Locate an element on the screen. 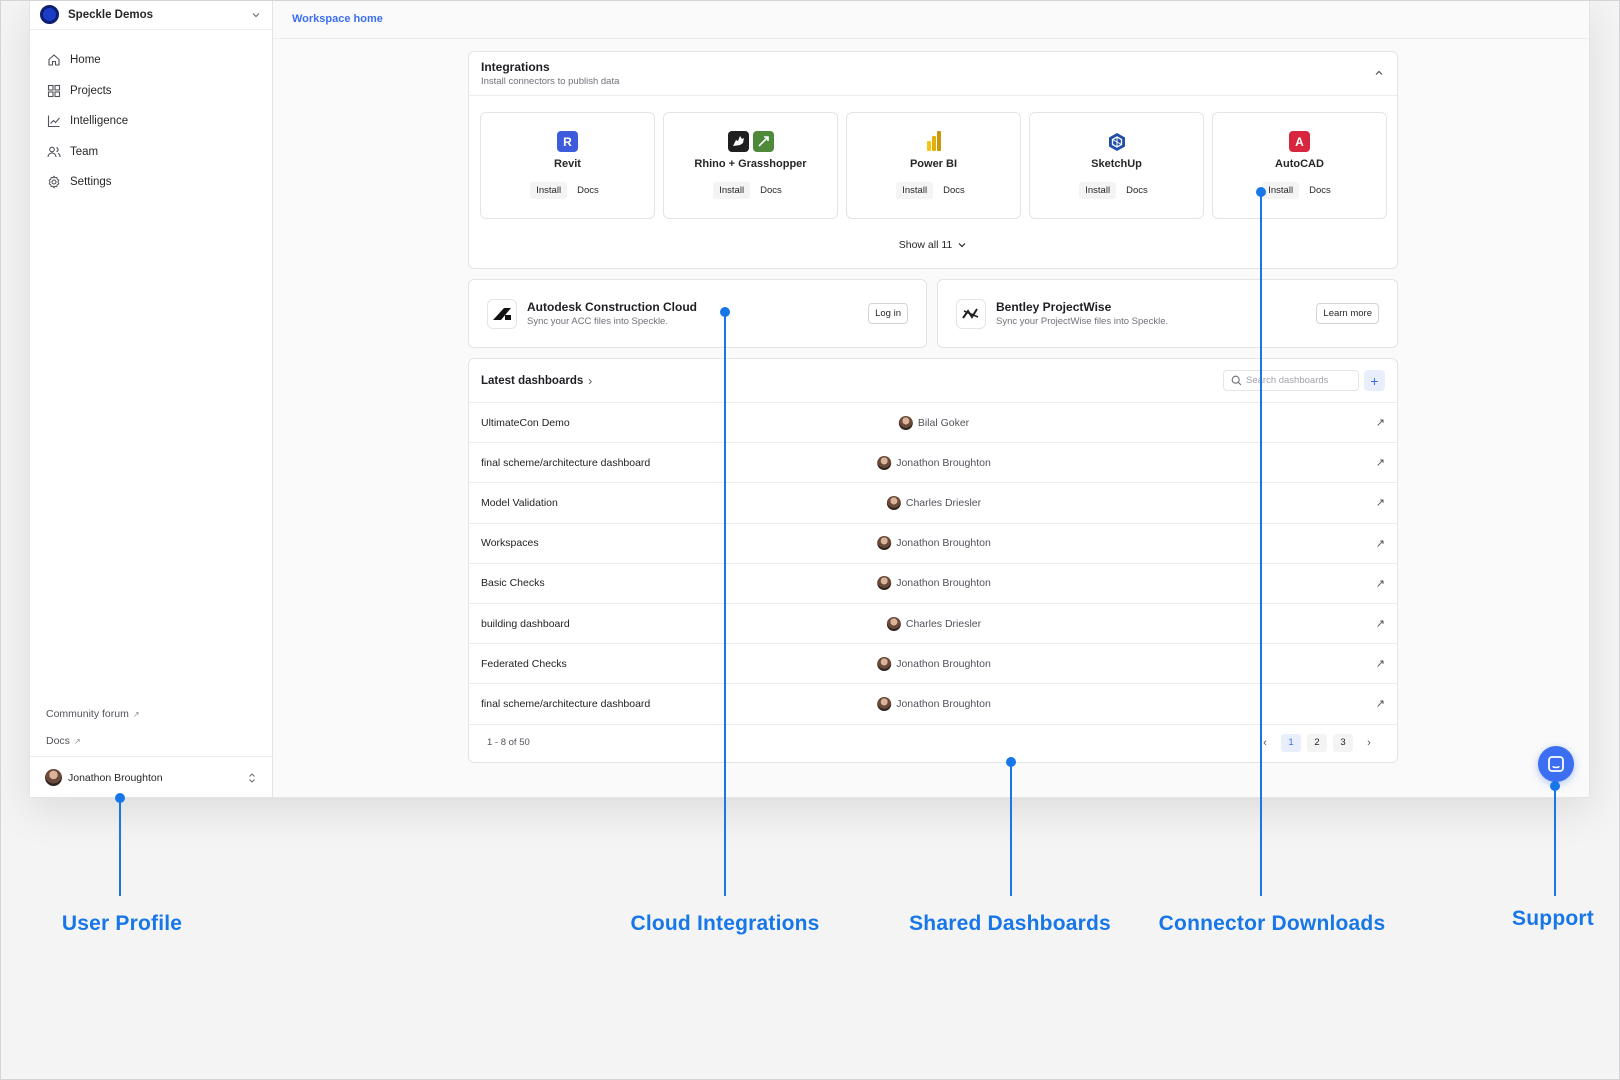 This screenshot has width=1620, height=1080. support-chat-button is located at coordinates (1556, 764).